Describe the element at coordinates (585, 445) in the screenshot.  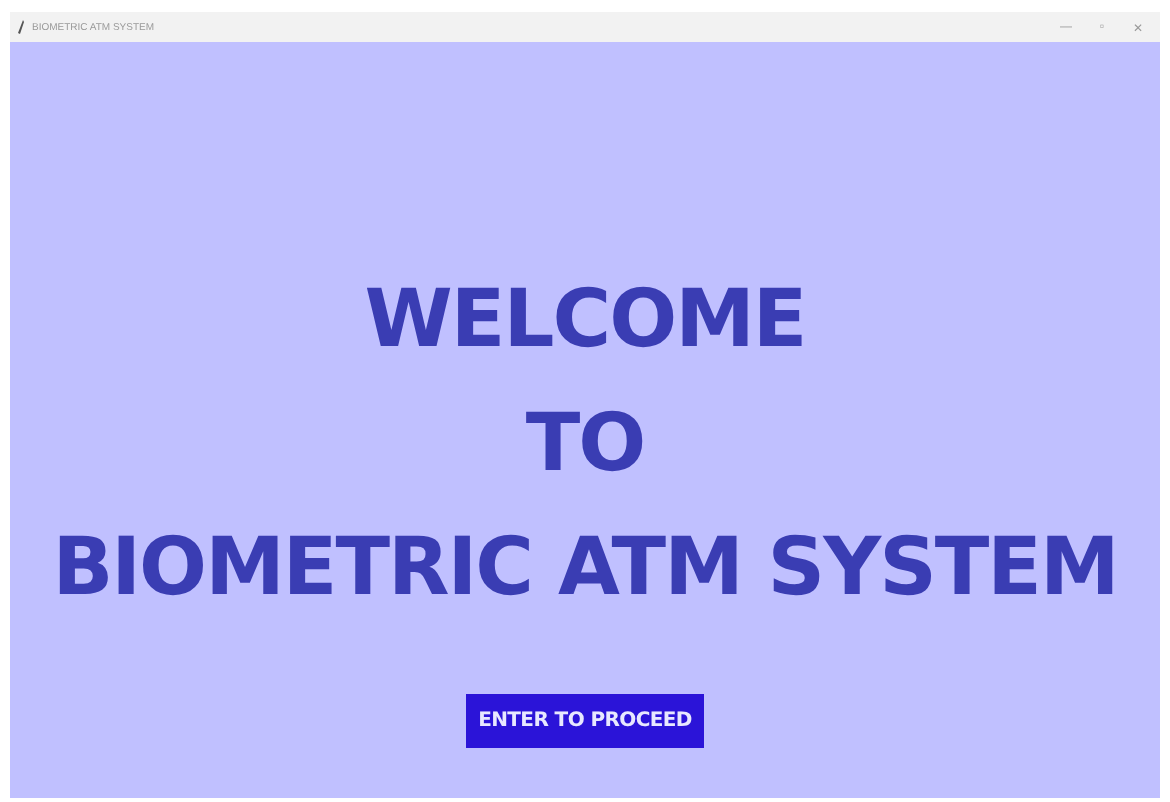
I see `heading-line: TO` at that location.